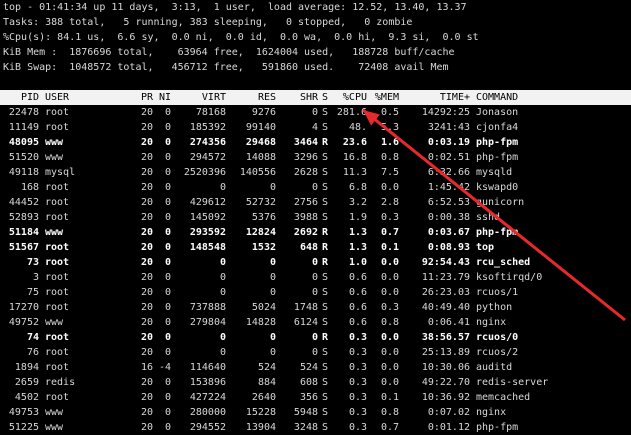 The width and height of the screenshot is (631, 435). What do you see at coordinates (305, 322) in the screenshot?
I see `cell-shr: 6124` at bounding box center [305, 322].